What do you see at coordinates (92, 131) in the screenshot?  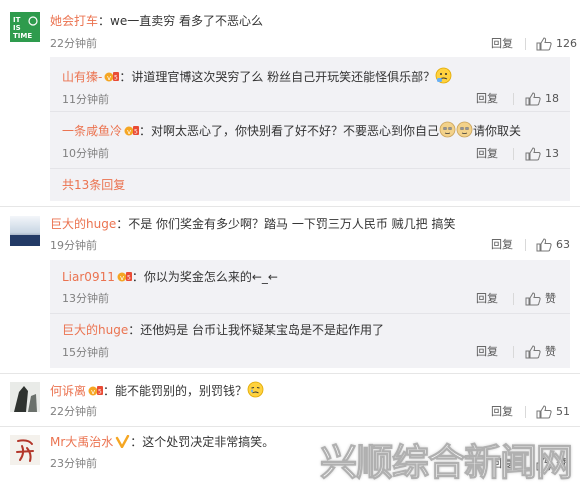 I see `reply-username: 一条咸鱼冷` at bounding box center [92, 131].